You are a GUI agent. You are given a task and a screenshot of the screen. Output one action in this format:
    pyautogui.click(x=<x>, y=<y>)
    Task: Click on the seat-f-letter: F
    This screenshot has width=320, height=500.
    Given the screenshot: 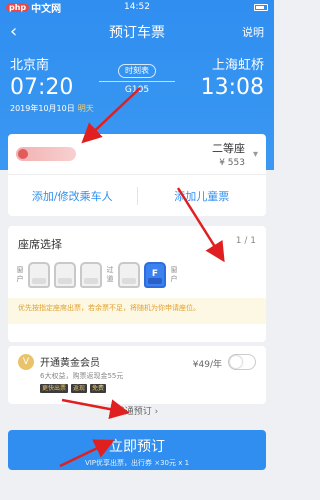 What is the action you would take?
    pyautogui.click(x=155, y=274)
    